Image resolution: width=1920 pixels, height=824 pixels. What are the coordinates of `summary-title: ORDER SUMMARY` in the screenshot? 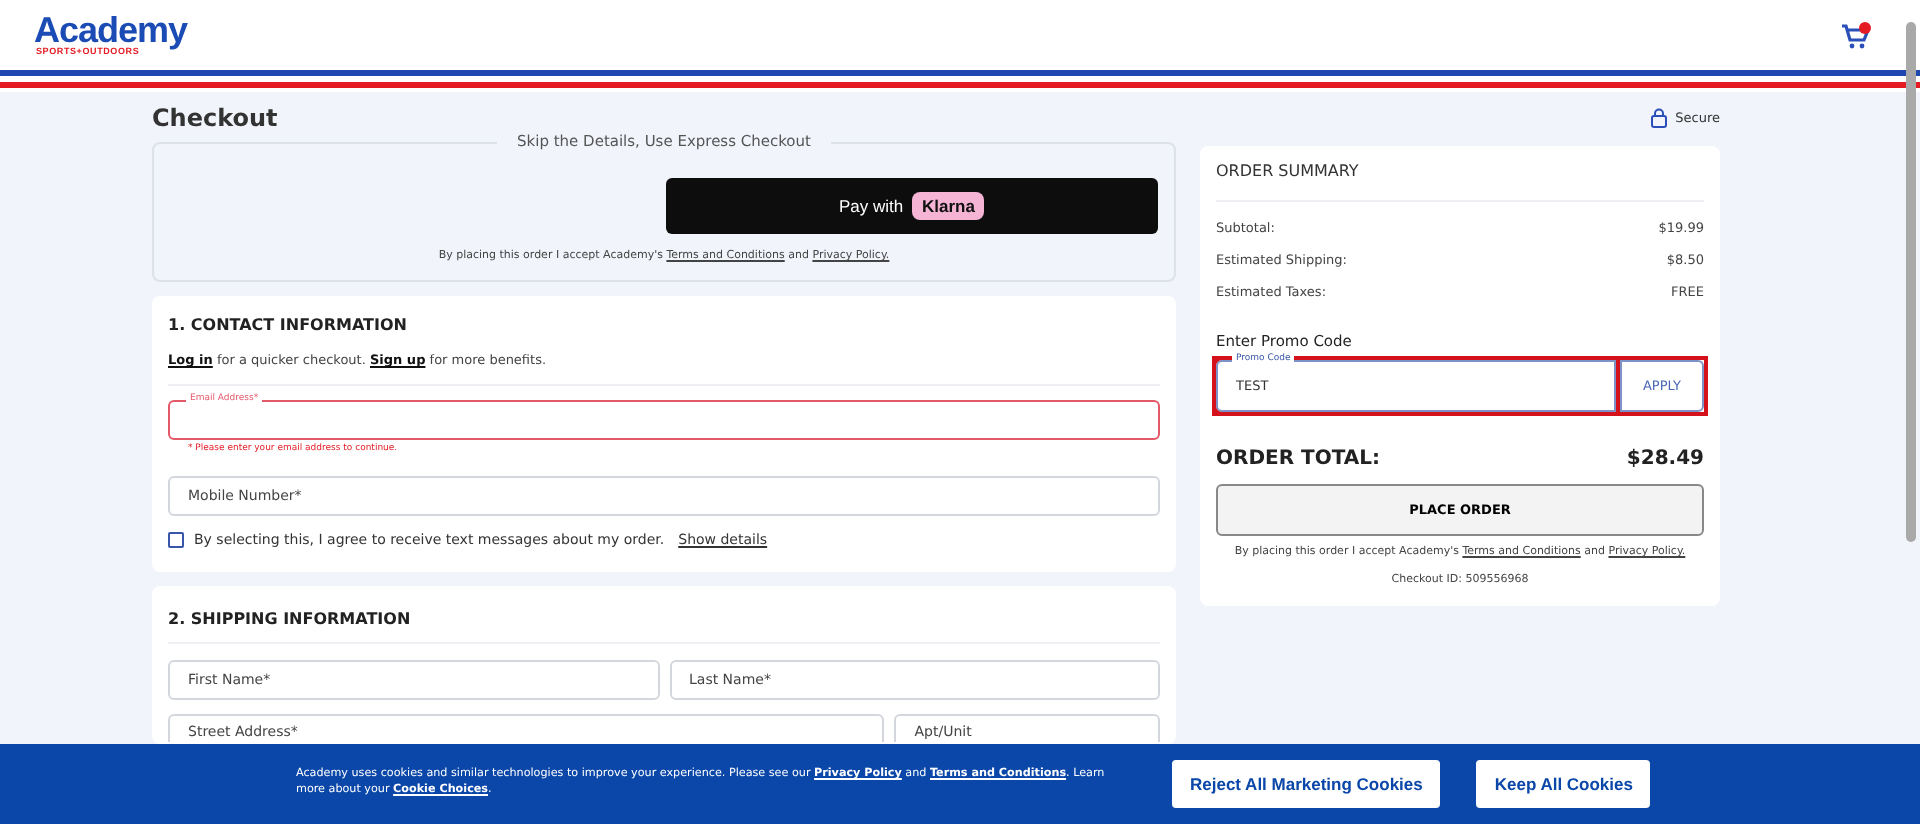 It's located at (1460, 182).